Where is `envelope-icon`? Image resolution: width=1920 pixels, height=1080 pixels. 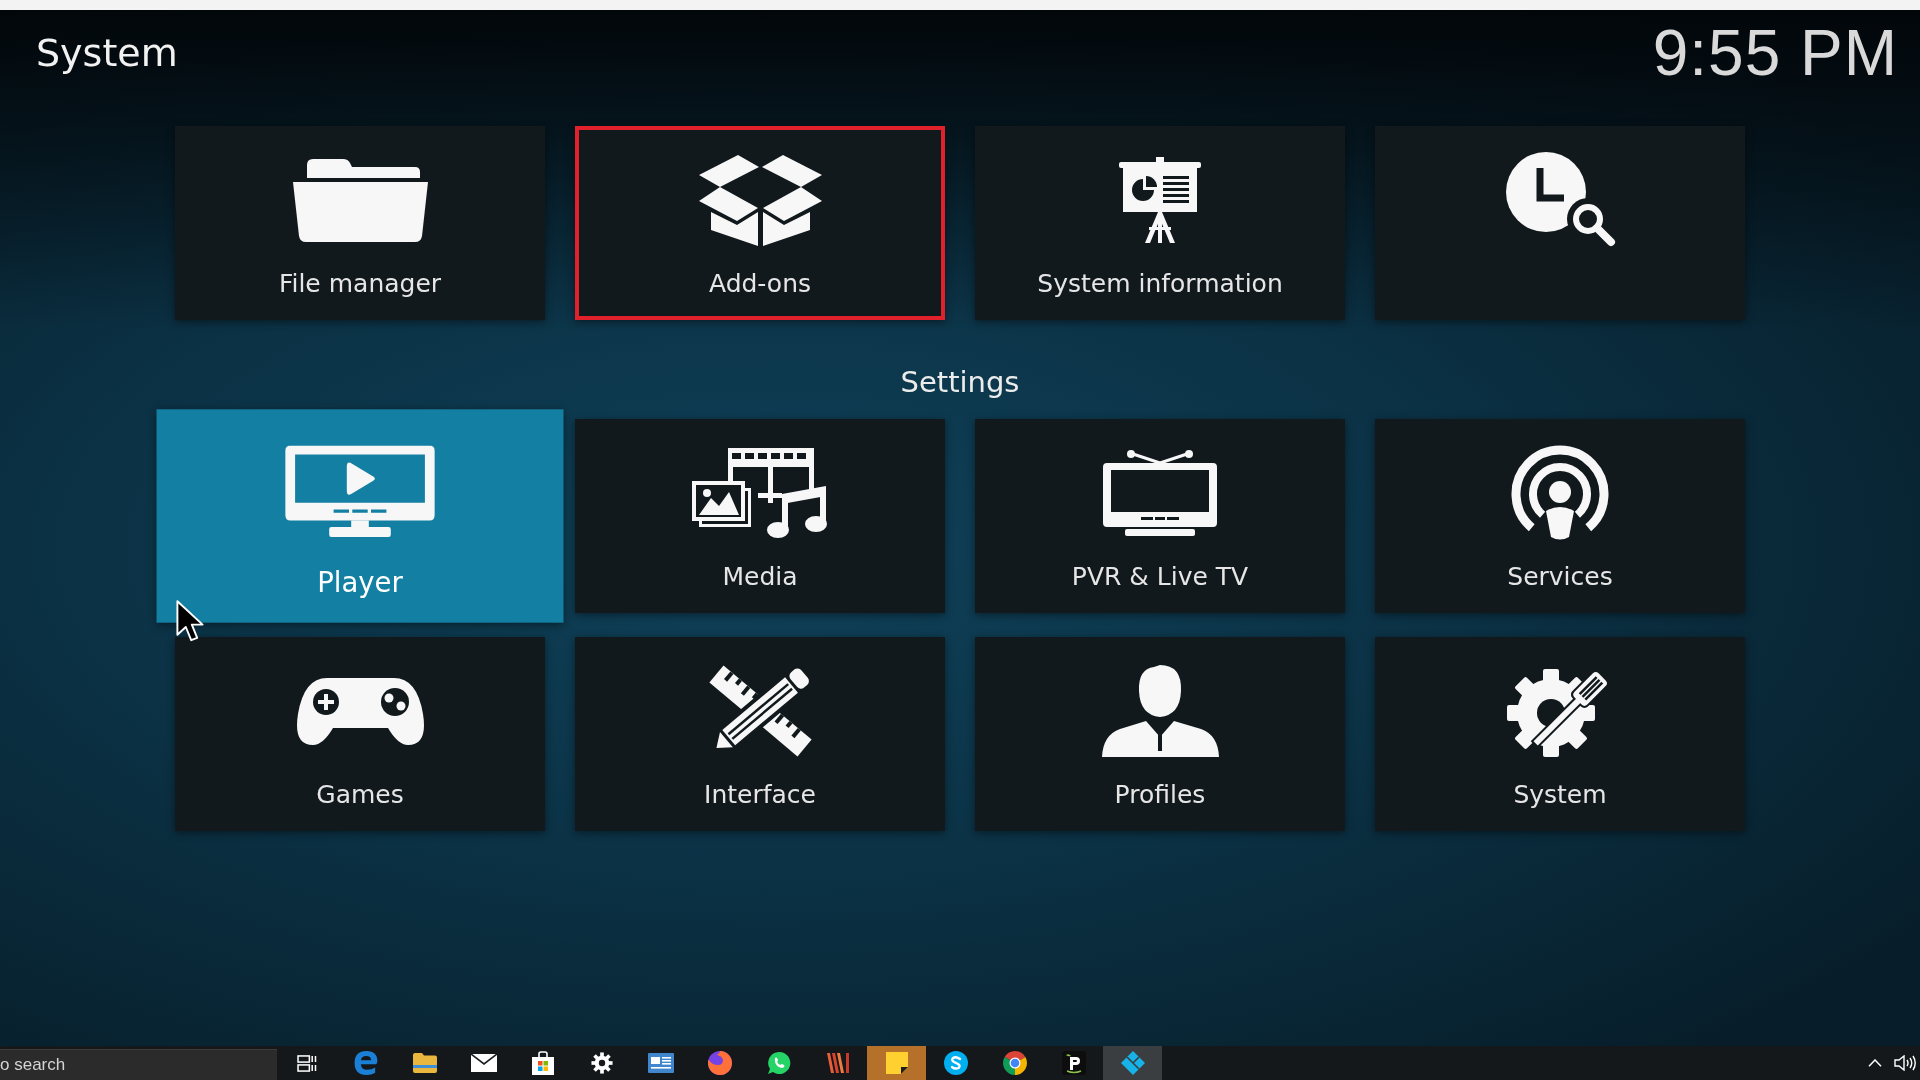 envelope-icon is located at coordinates (483, 1063).